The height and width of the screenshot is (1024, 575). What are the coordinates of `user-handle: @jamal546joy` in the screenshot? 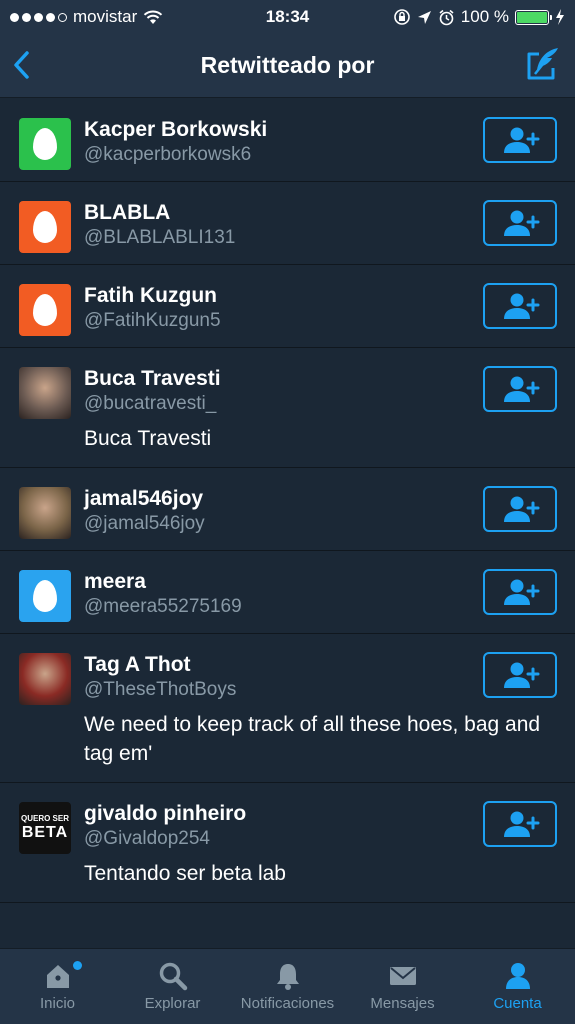 It's located at (144, 523).